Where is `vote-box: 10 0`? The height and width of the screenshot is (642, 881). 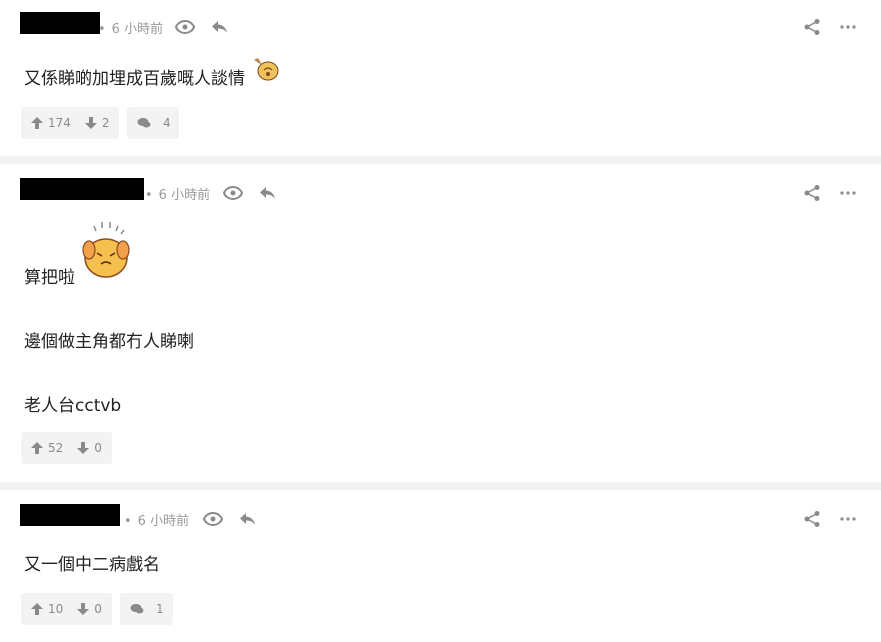 vote-box: 10 0 is located at coordinates (66, 609).